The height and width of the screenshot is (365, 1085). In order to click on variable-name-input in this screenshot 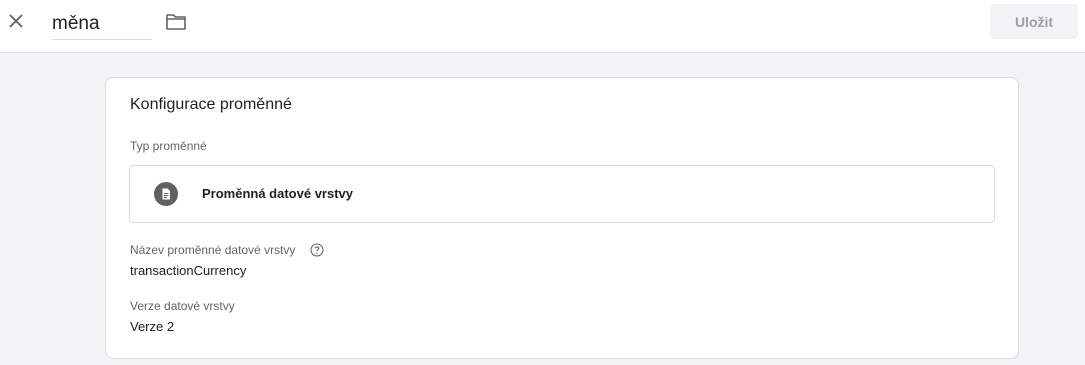, I will do `click(102, 24)`.